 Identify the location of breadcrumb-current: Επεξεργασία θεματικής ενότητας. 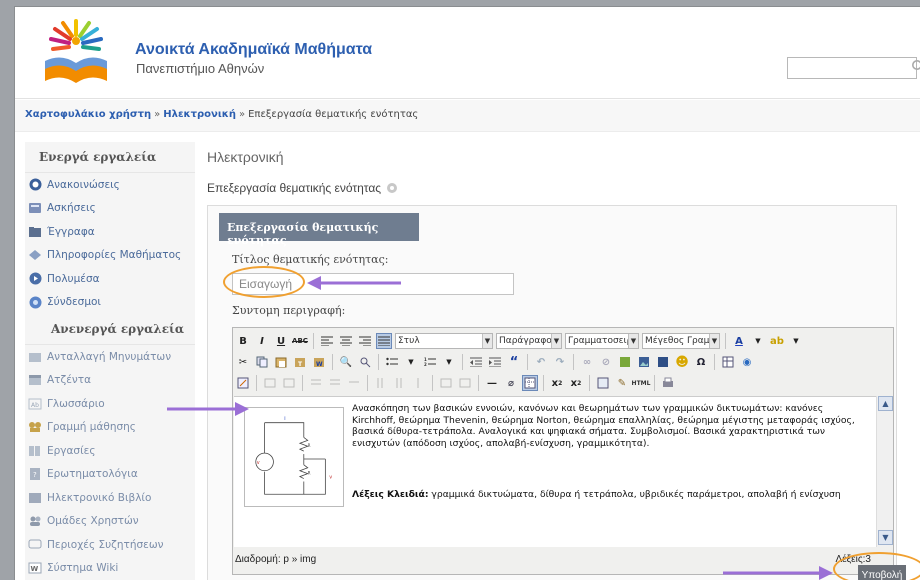
(333, 114).